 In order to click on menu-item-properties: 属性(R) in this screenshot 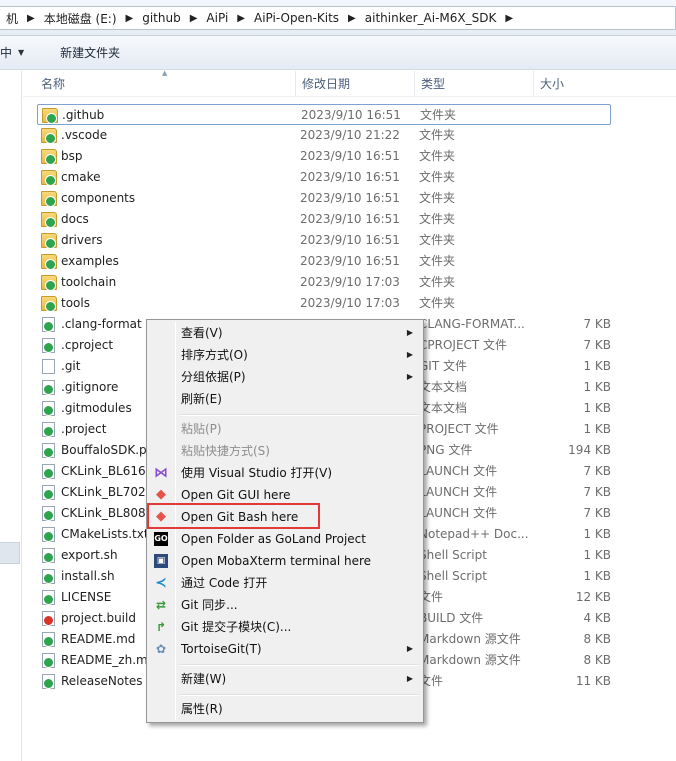, I will do `click(285, 709)`.